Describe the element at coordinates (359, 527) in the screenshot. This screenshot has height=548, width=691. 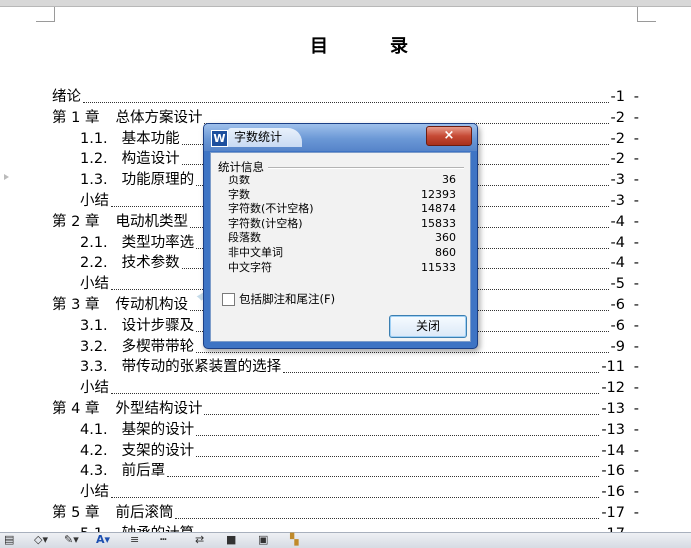
I see `toc-entry: 5.1.轴承的计算- 17-` at that location.